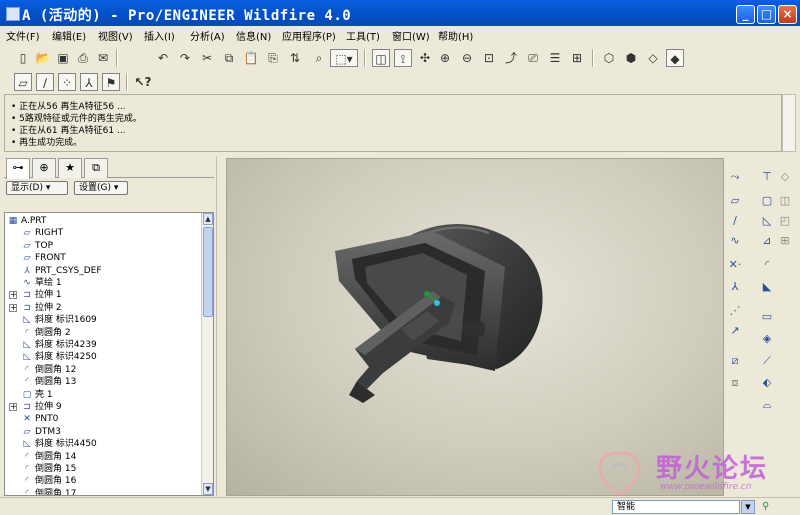 This screenshot has height=515, width=800. I want to click on tree-item: ∿ 草绘 1, so click(41, 283).